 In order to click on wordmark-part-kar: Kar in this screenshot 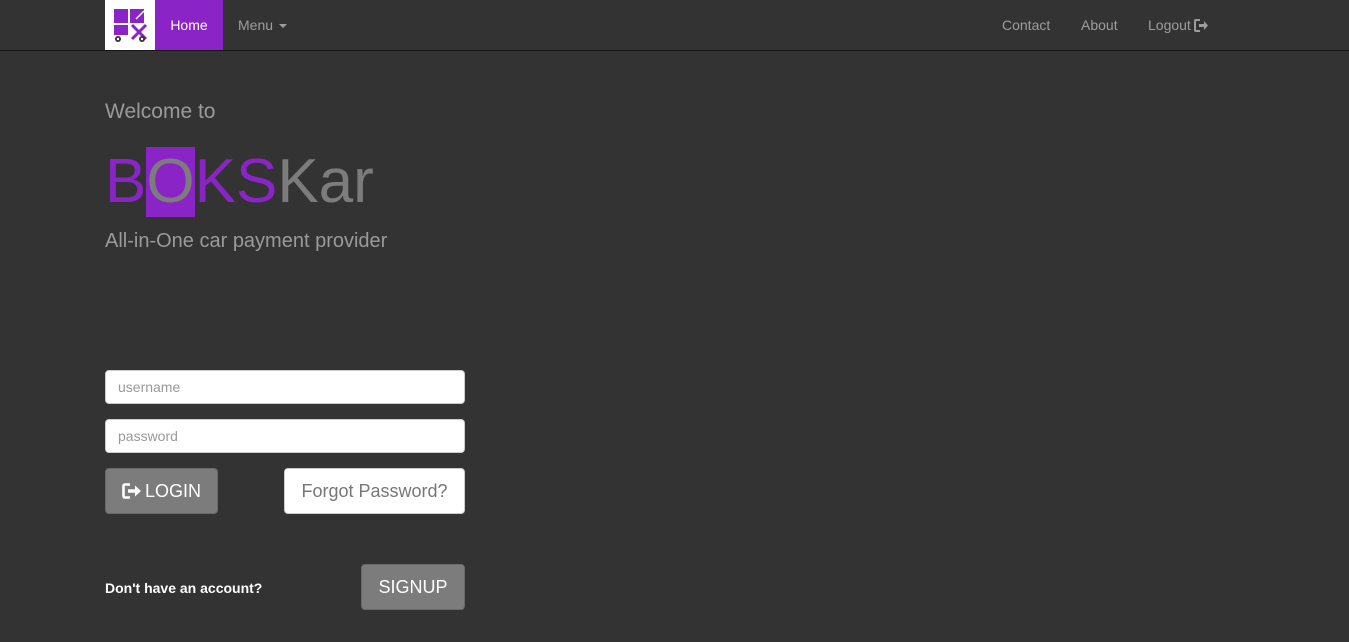, I will do `click(325, 181)`.